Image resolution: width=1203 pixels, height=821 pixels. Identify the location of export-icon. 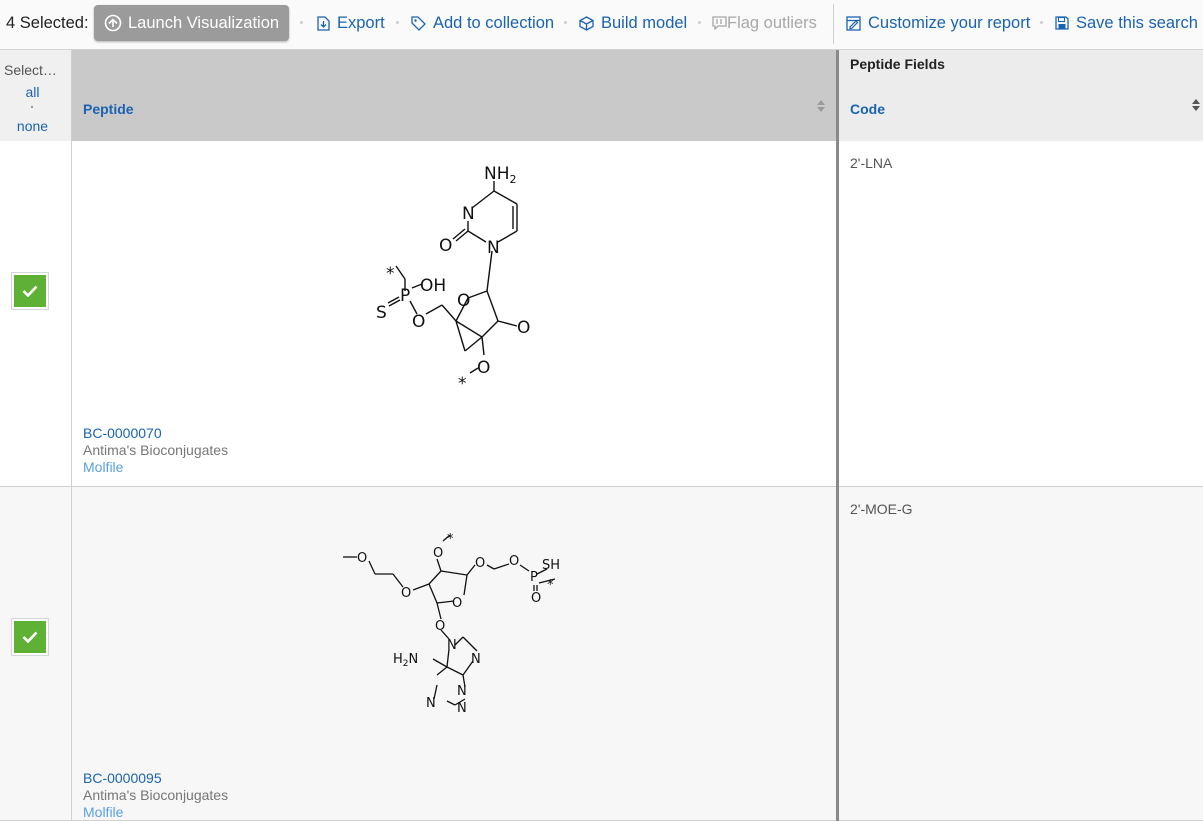
(323, 23).